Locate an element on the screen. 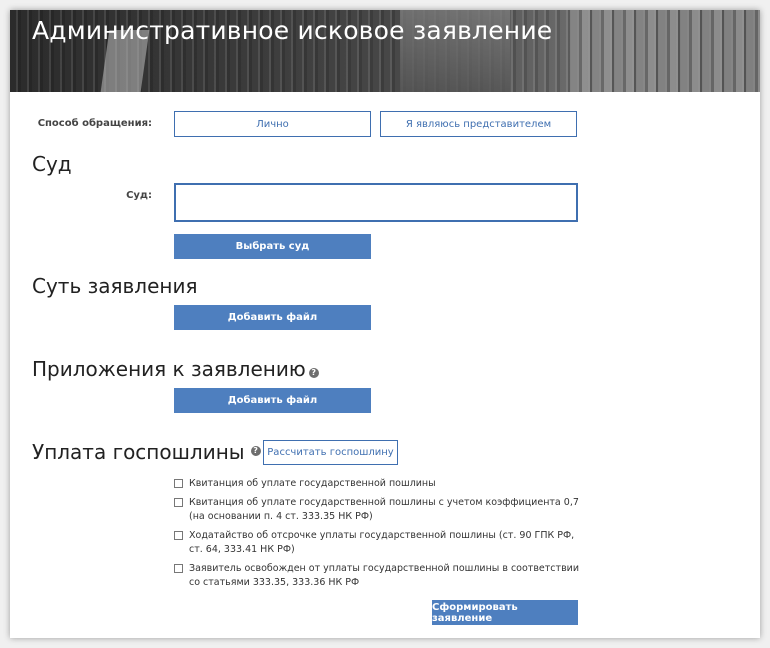  method-representative-button: Я являюсь представителем is located at coordinates (478, 124).